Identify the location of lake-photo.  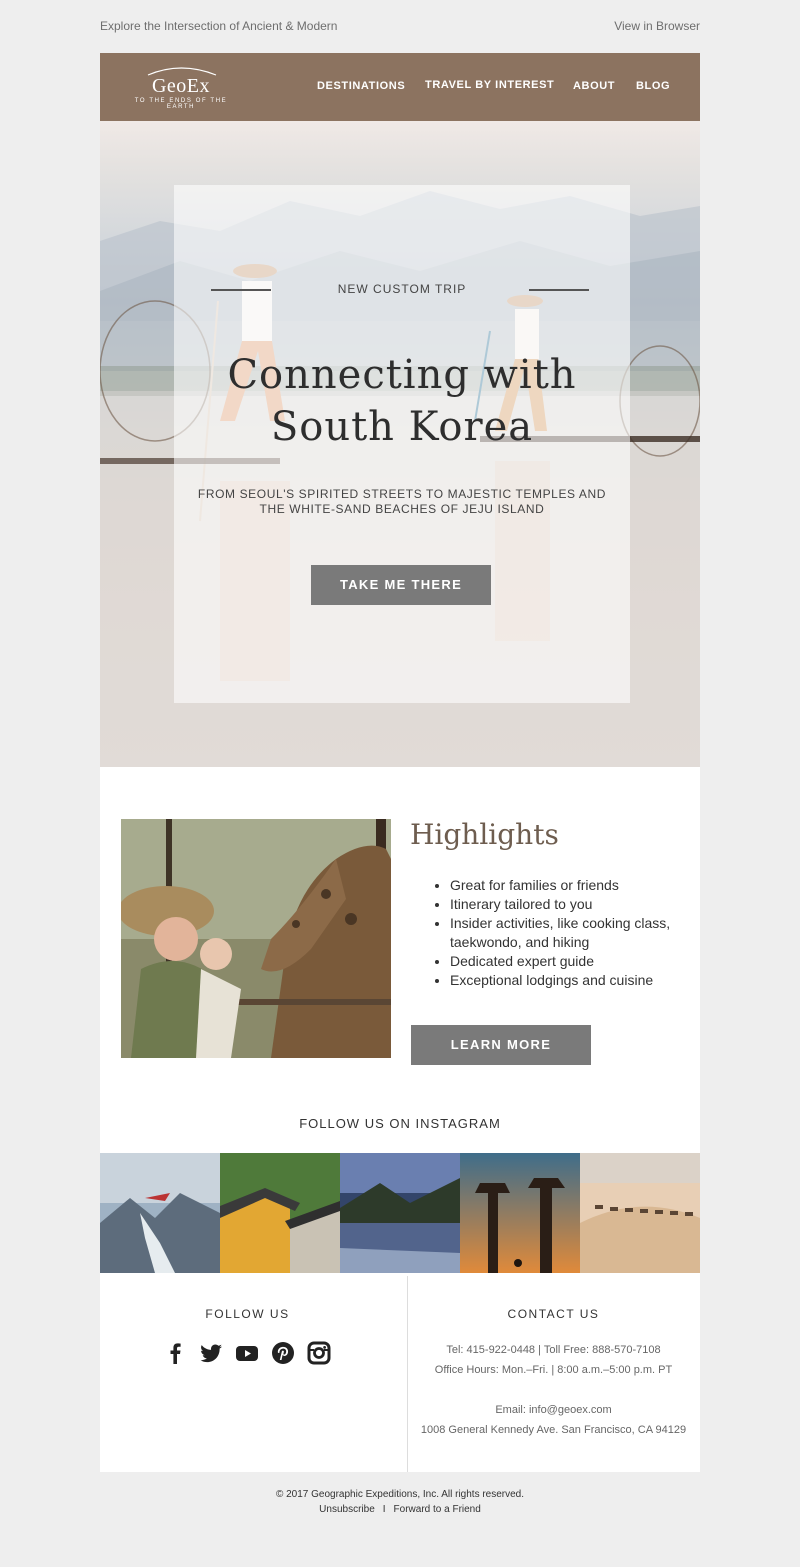
(400, 1213).